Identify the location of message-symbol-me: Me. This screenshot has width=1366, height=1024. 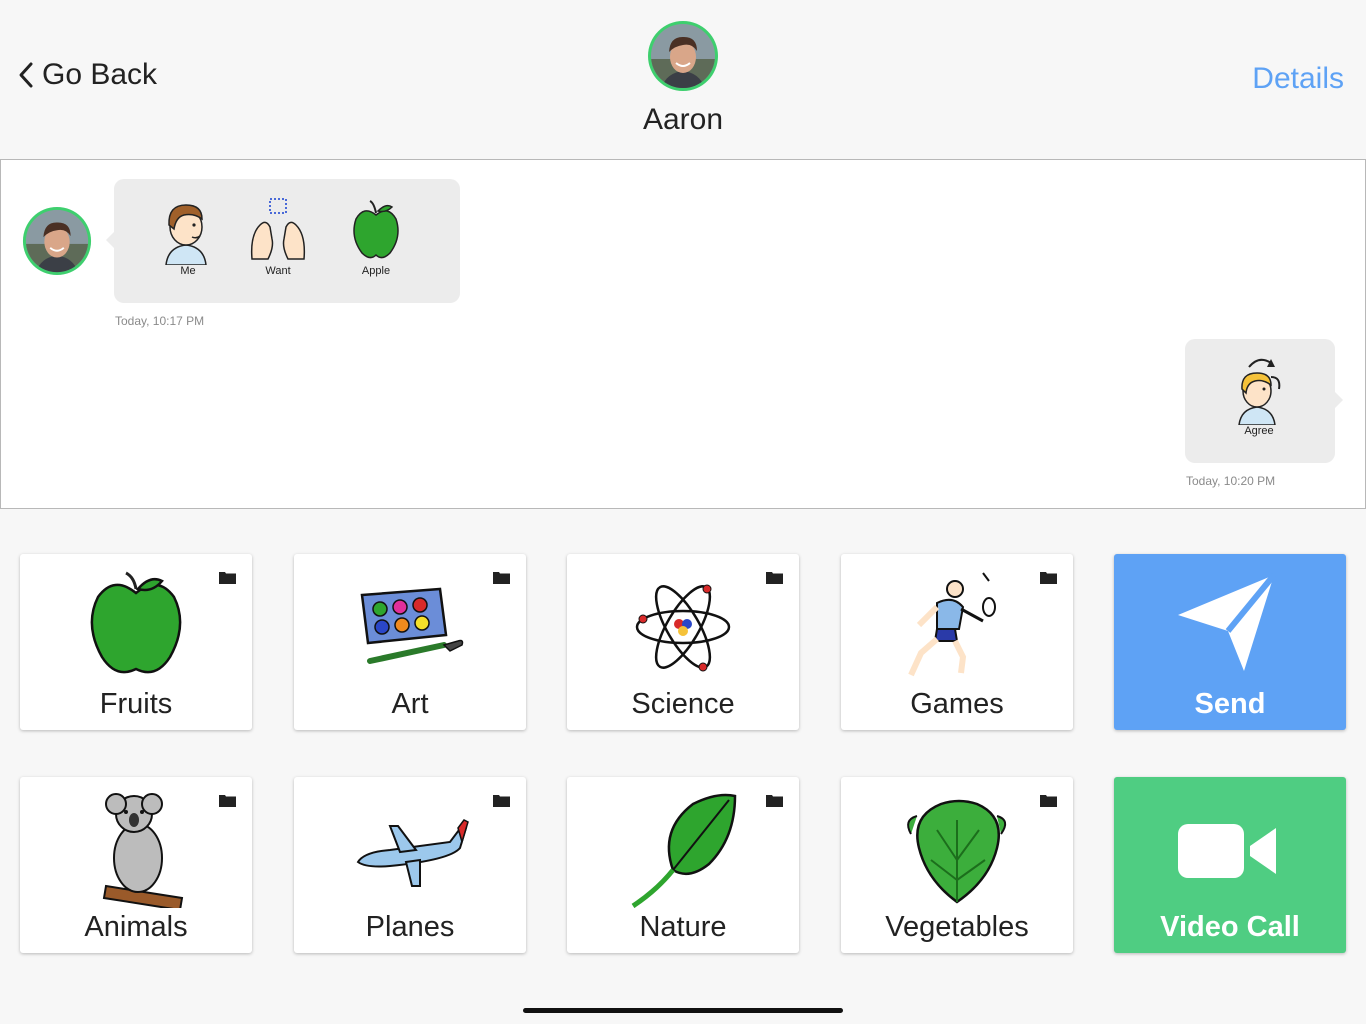
(188, 236).